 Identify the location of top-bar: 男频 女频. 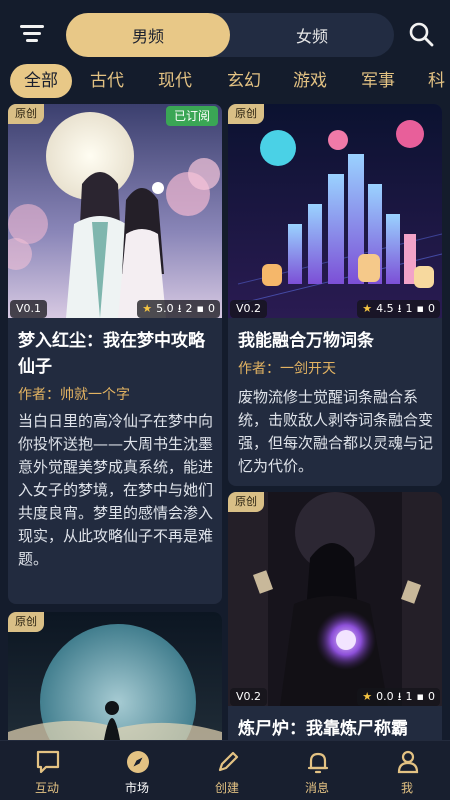
(225, 32).